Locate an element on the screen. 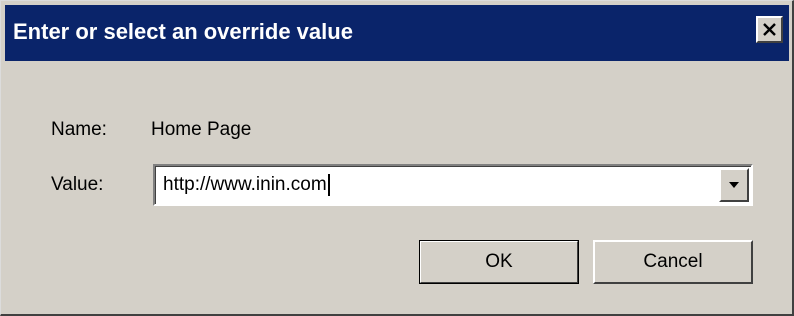 This screenshot has width=794, height=316. name-label: Name: is located at coordinates (79, 129).